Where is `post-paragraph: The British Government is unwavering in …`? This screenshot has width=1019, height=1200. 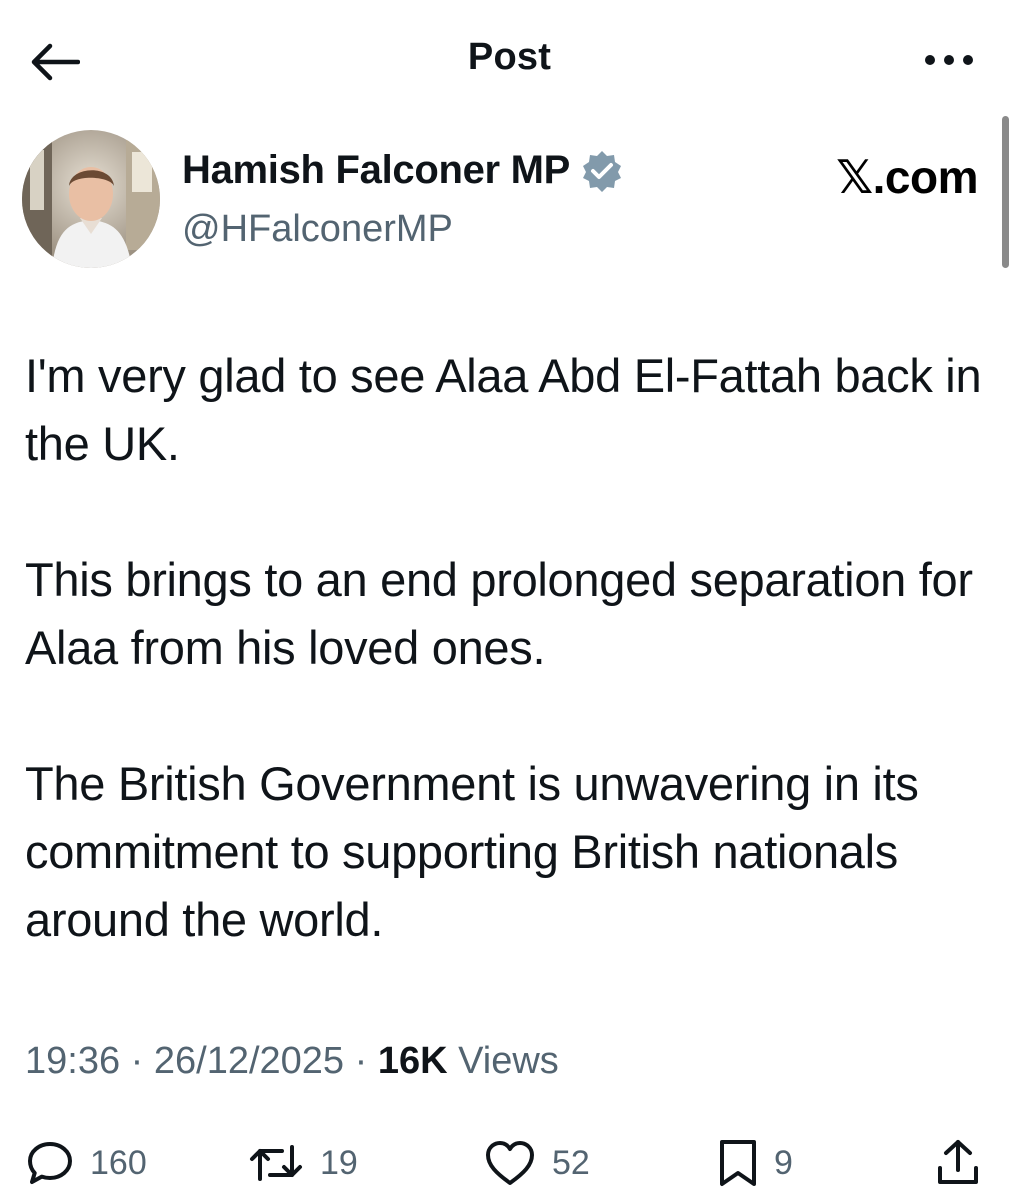
post-paragraph: The British Government is unwavering in … is located at coordinates (472, 851).